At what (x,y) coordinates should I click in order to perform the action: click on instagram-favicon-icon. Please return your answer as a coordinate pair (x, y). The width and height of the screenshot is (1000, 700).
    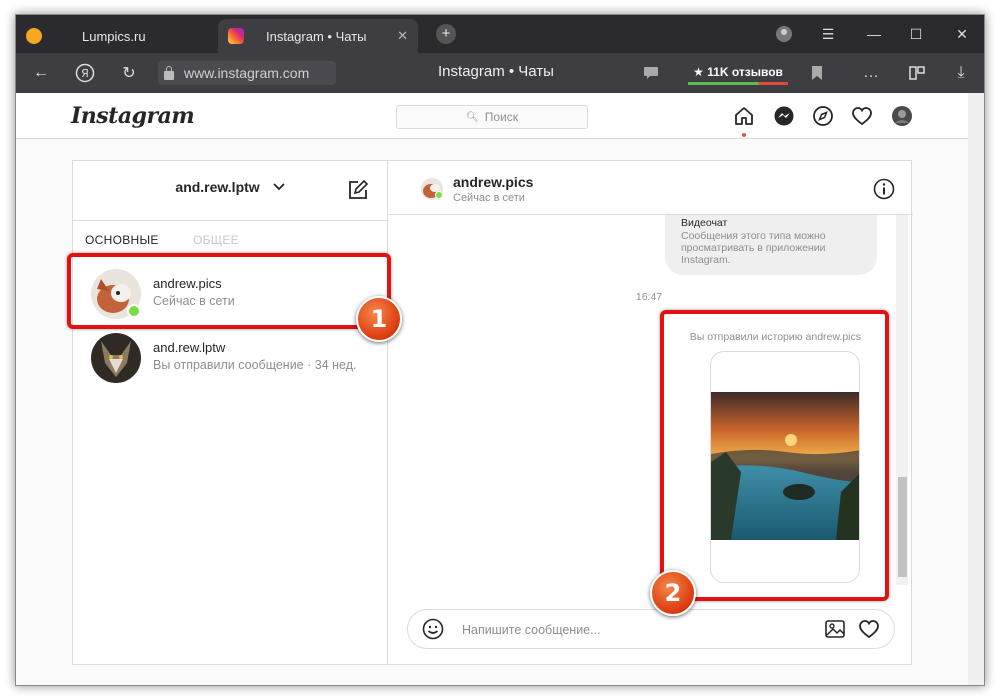
    Looking at the image, I should click on (236, 36).